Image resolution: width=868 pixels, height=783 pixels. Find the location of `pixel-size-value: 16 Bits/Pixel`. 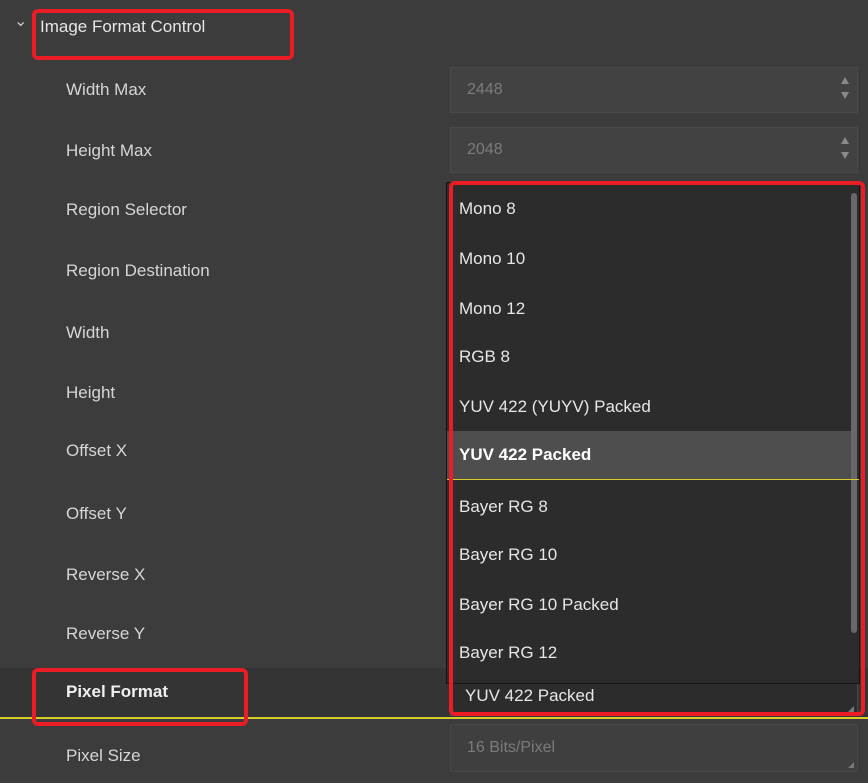

pixel-size-value: 16 Bits/Pixel is located at coordinates (511, 747).